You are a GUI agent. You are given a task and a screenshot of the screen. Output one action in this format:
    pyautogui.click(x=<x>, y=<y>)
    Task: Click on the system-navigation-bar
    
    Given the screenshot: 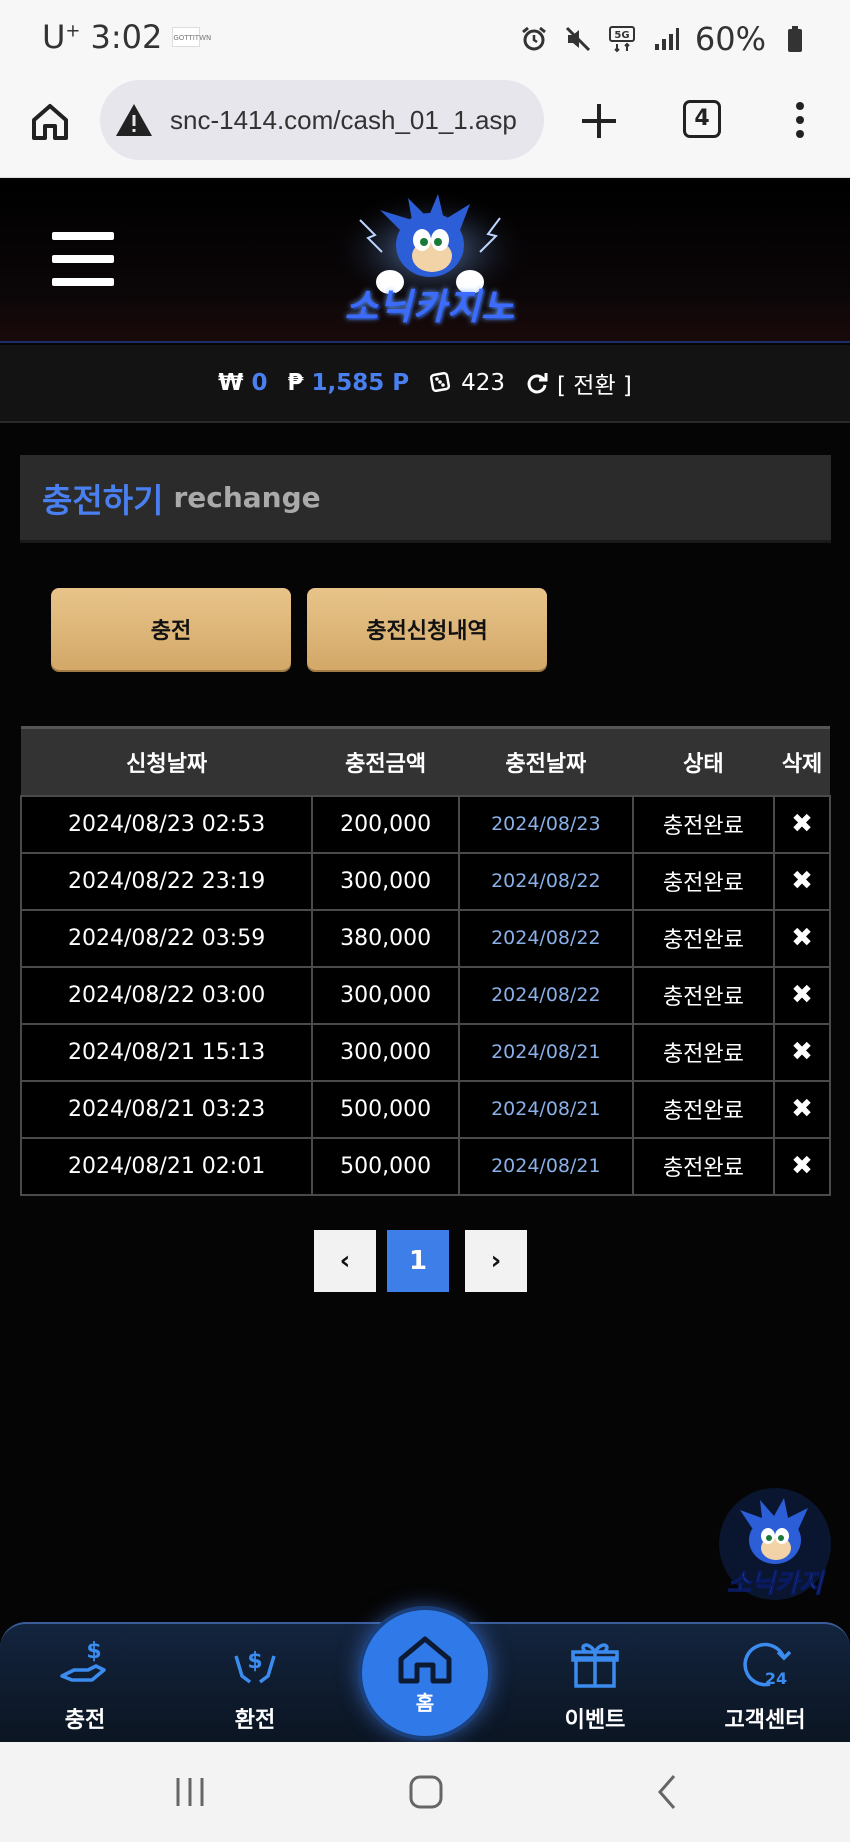 What is the action you would take?
    pyautogui.click(x=425, y=1792)
    